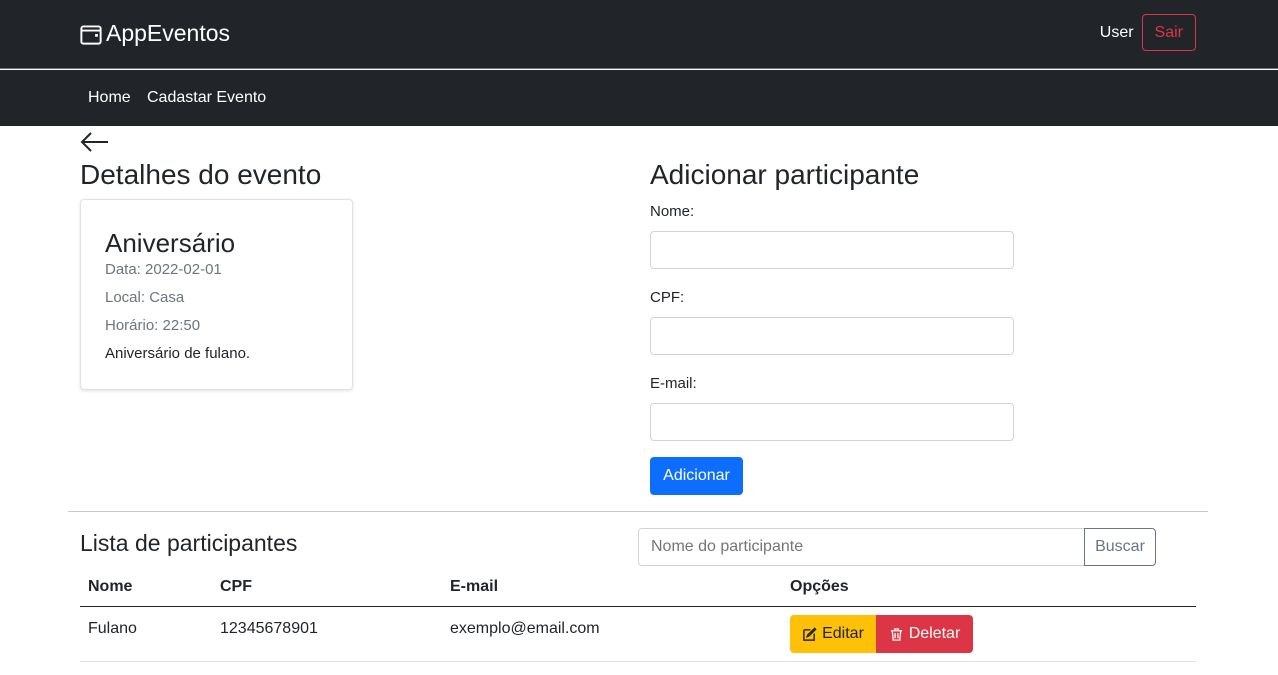 The image size is (1278, 675). I want to click on name-label: Nome:, so click(672, 211).